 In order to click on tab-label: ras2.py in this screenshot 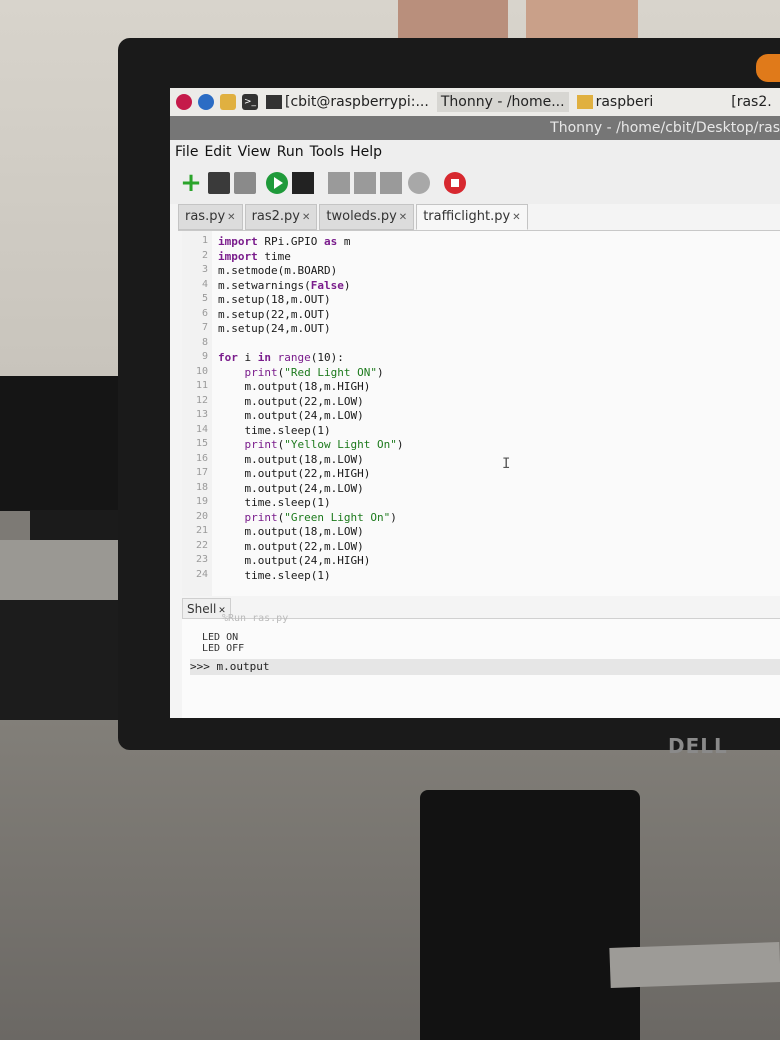, I will do `click(275, 216)`.